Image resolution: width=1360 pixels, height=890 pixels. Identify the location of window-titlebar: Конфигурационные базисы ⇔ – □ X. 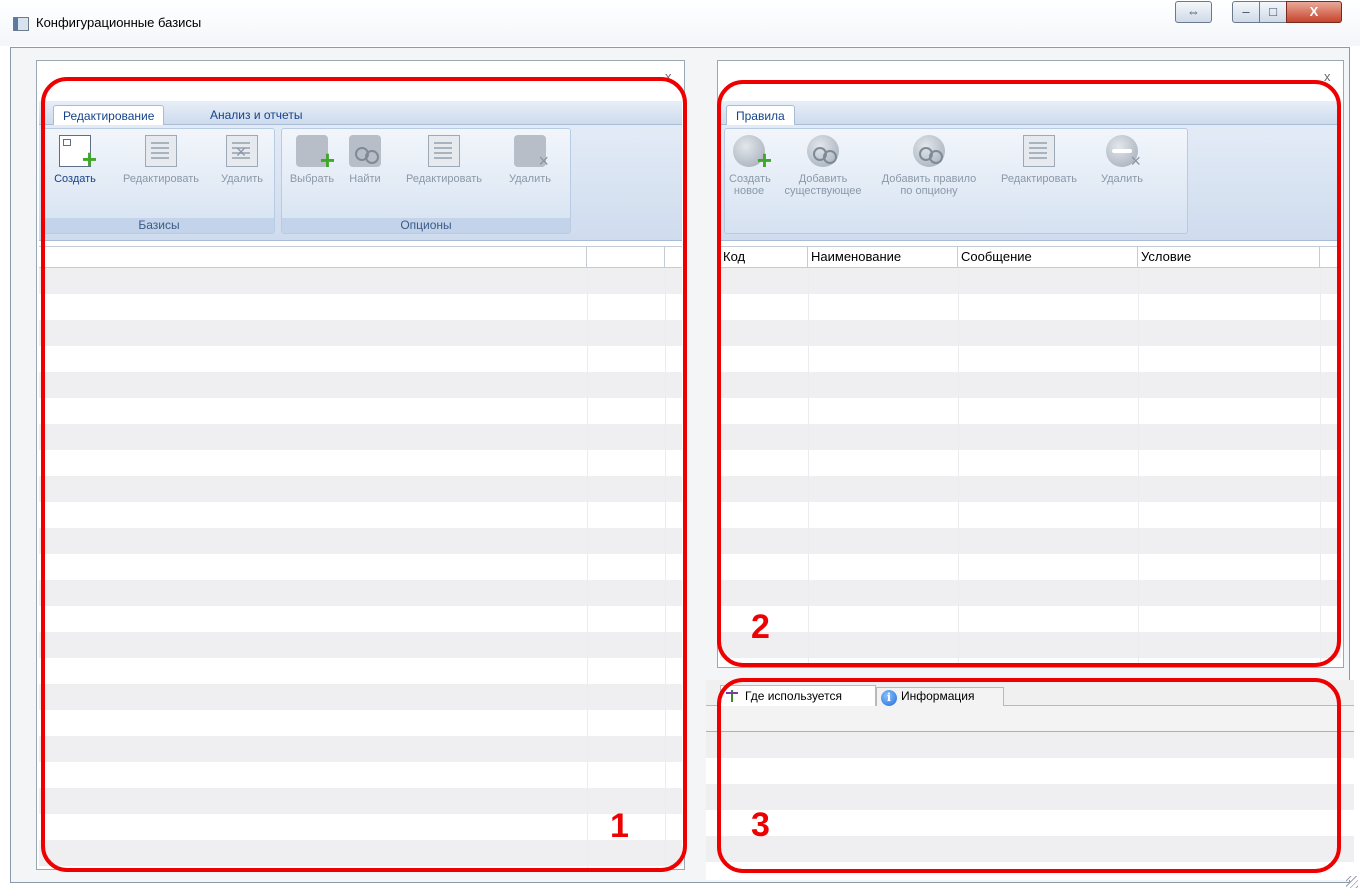
(680, 23).